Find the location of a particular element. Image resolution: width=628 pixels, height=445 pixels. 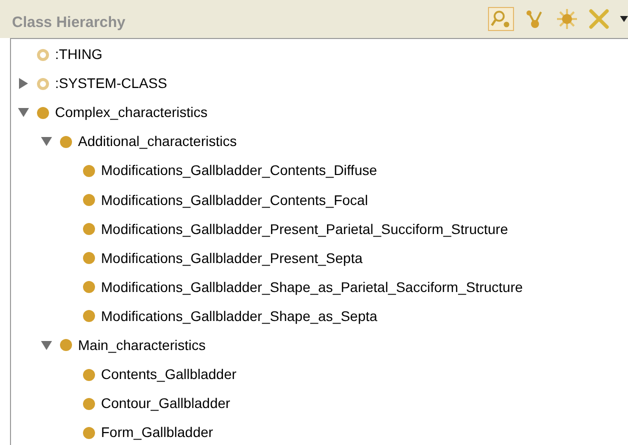

tree-item-label: Modifications_Gallbladder_Contents_Focal is located at coordinates (234, 200).